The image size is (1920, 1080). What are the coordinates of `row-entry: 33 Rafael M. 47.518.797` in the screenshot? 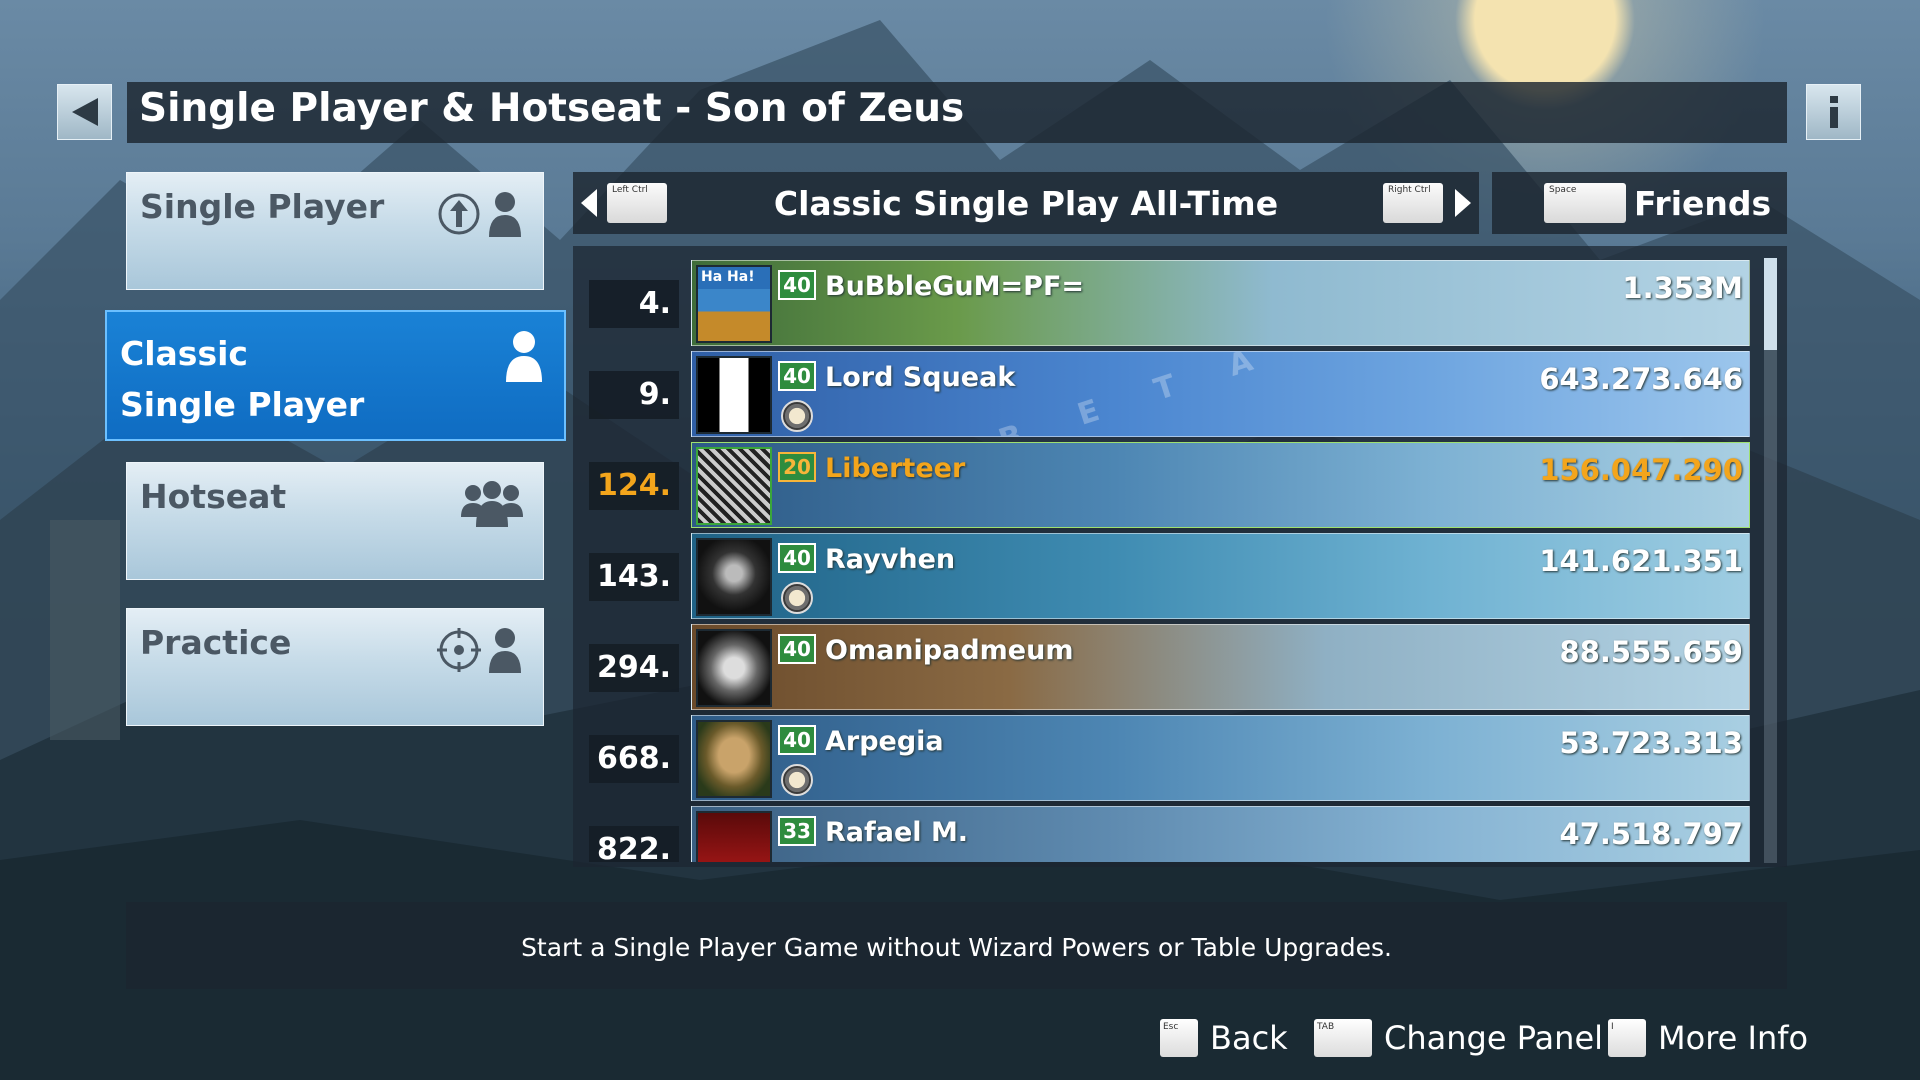 It's located at (1220, 834).